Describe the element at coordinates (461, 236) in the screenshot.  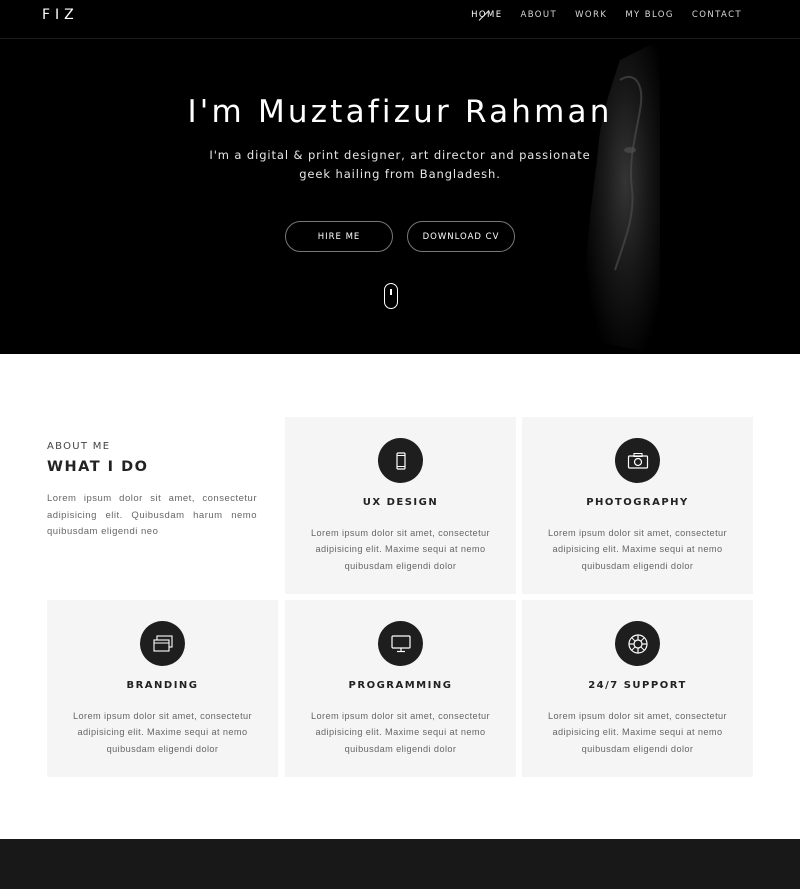
I see `download-cv-button: DOWNLOAD CV` at that location.